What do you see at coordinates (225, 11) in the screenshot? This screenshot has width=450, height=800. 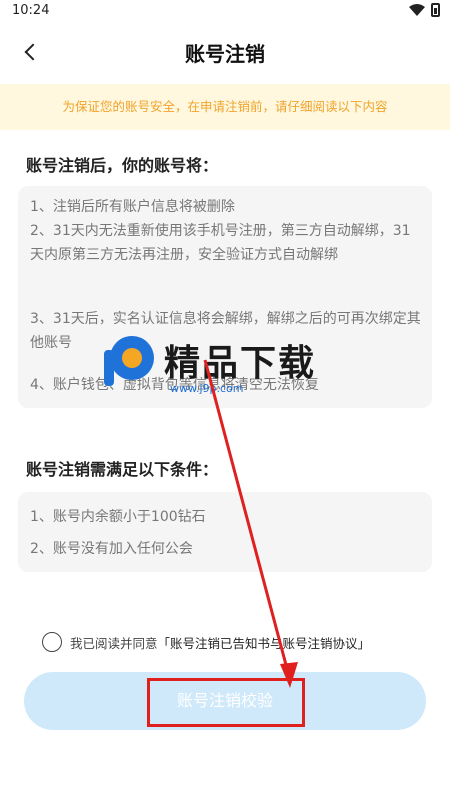 I see `status-bar: 10:24` at bounding box center [225, 11].